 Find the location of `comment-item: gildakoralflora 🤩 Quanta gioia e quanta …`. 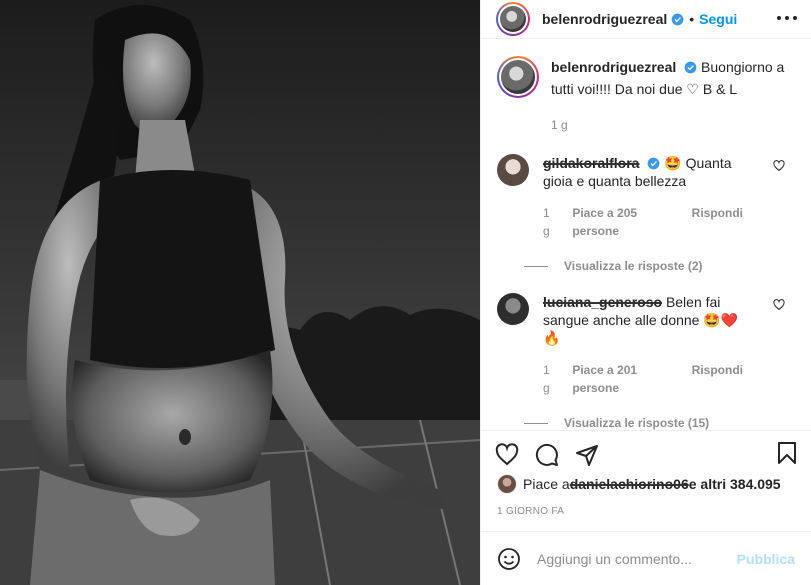

comment-item: gildakoralflora 🤩 Quanta gioia e quanta … is located at coordinates (646, 197).